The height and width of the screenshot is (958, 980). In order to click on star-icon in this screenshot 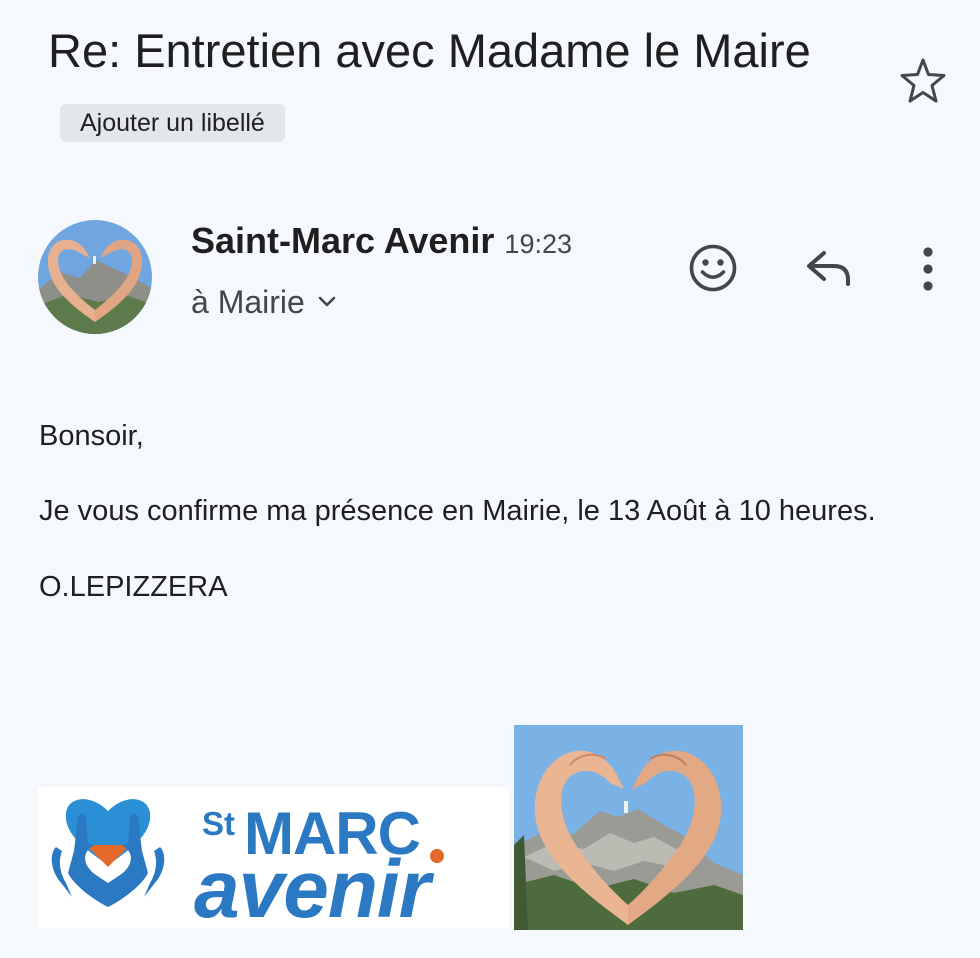, I will do `click(923, 81)`.